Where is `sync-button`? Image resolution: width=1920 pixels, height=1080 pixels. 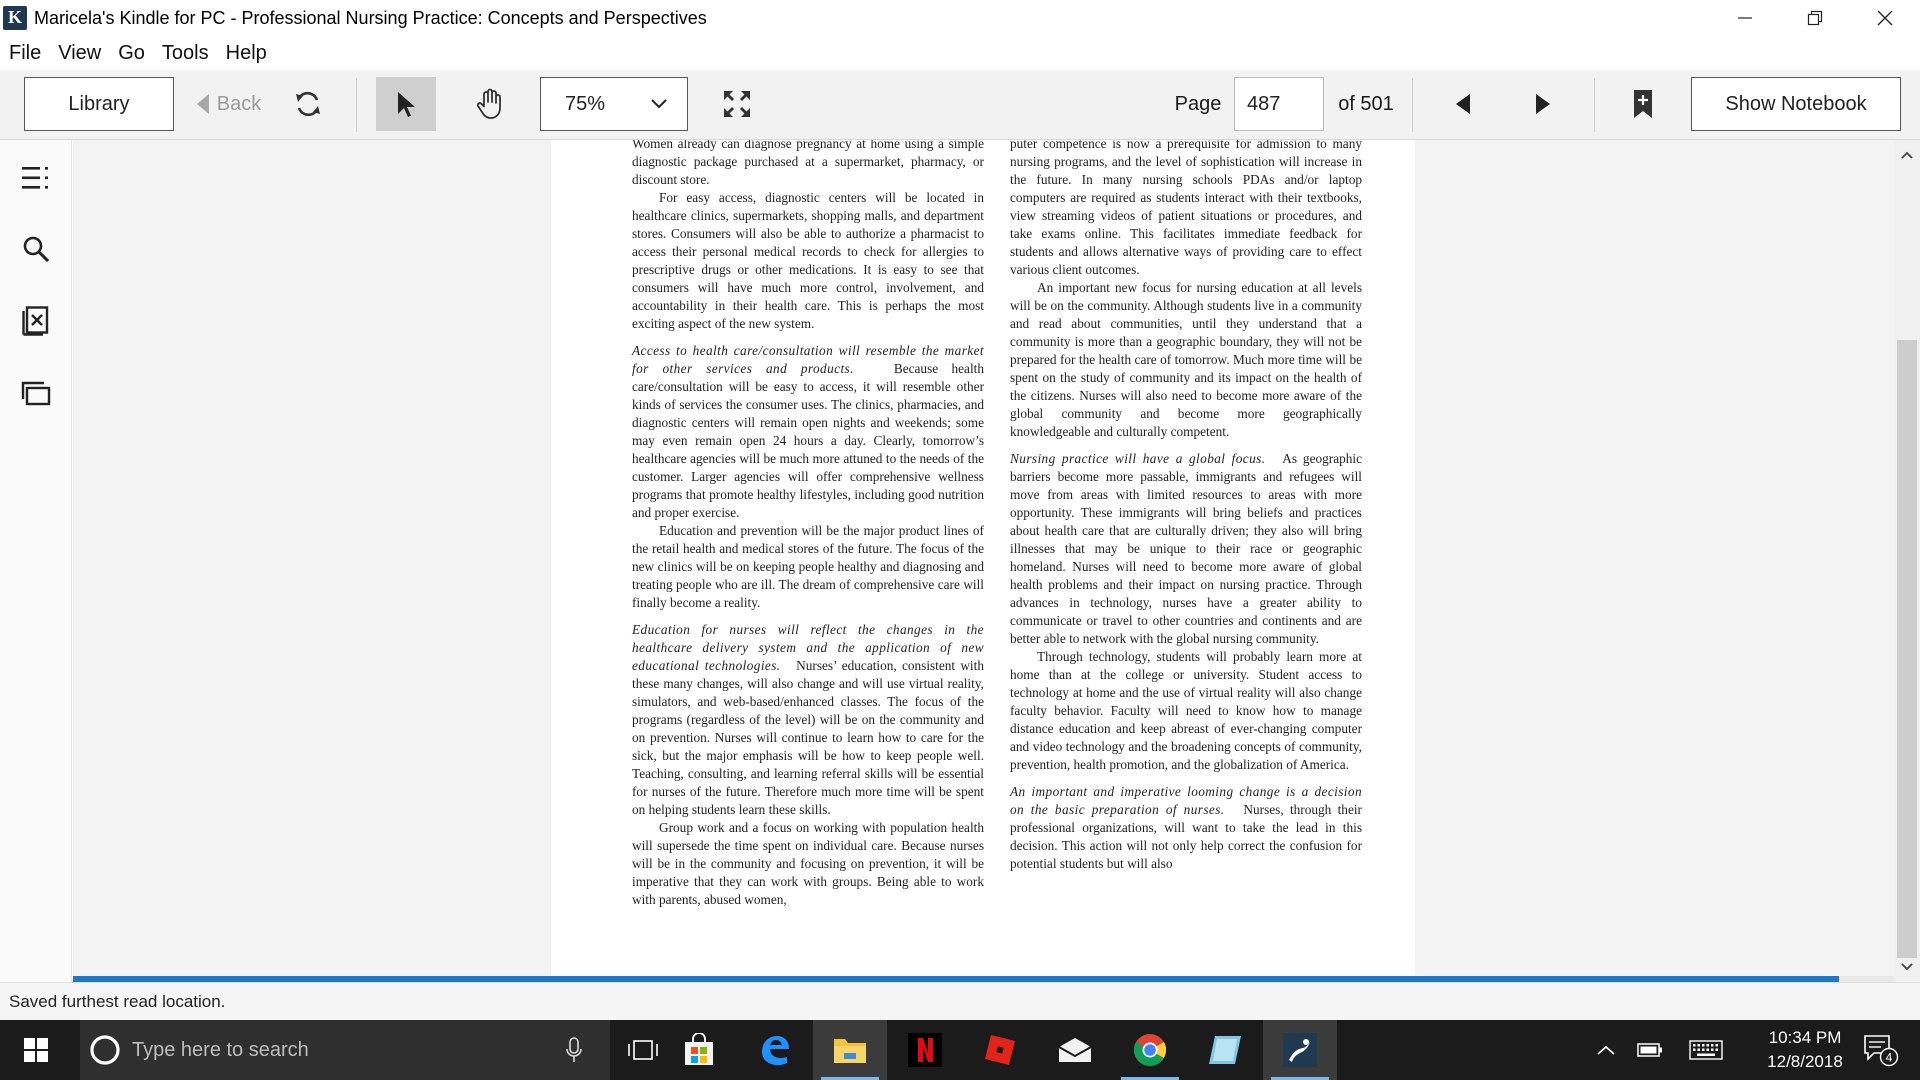
sync-button is located at coordinates (308, 104).